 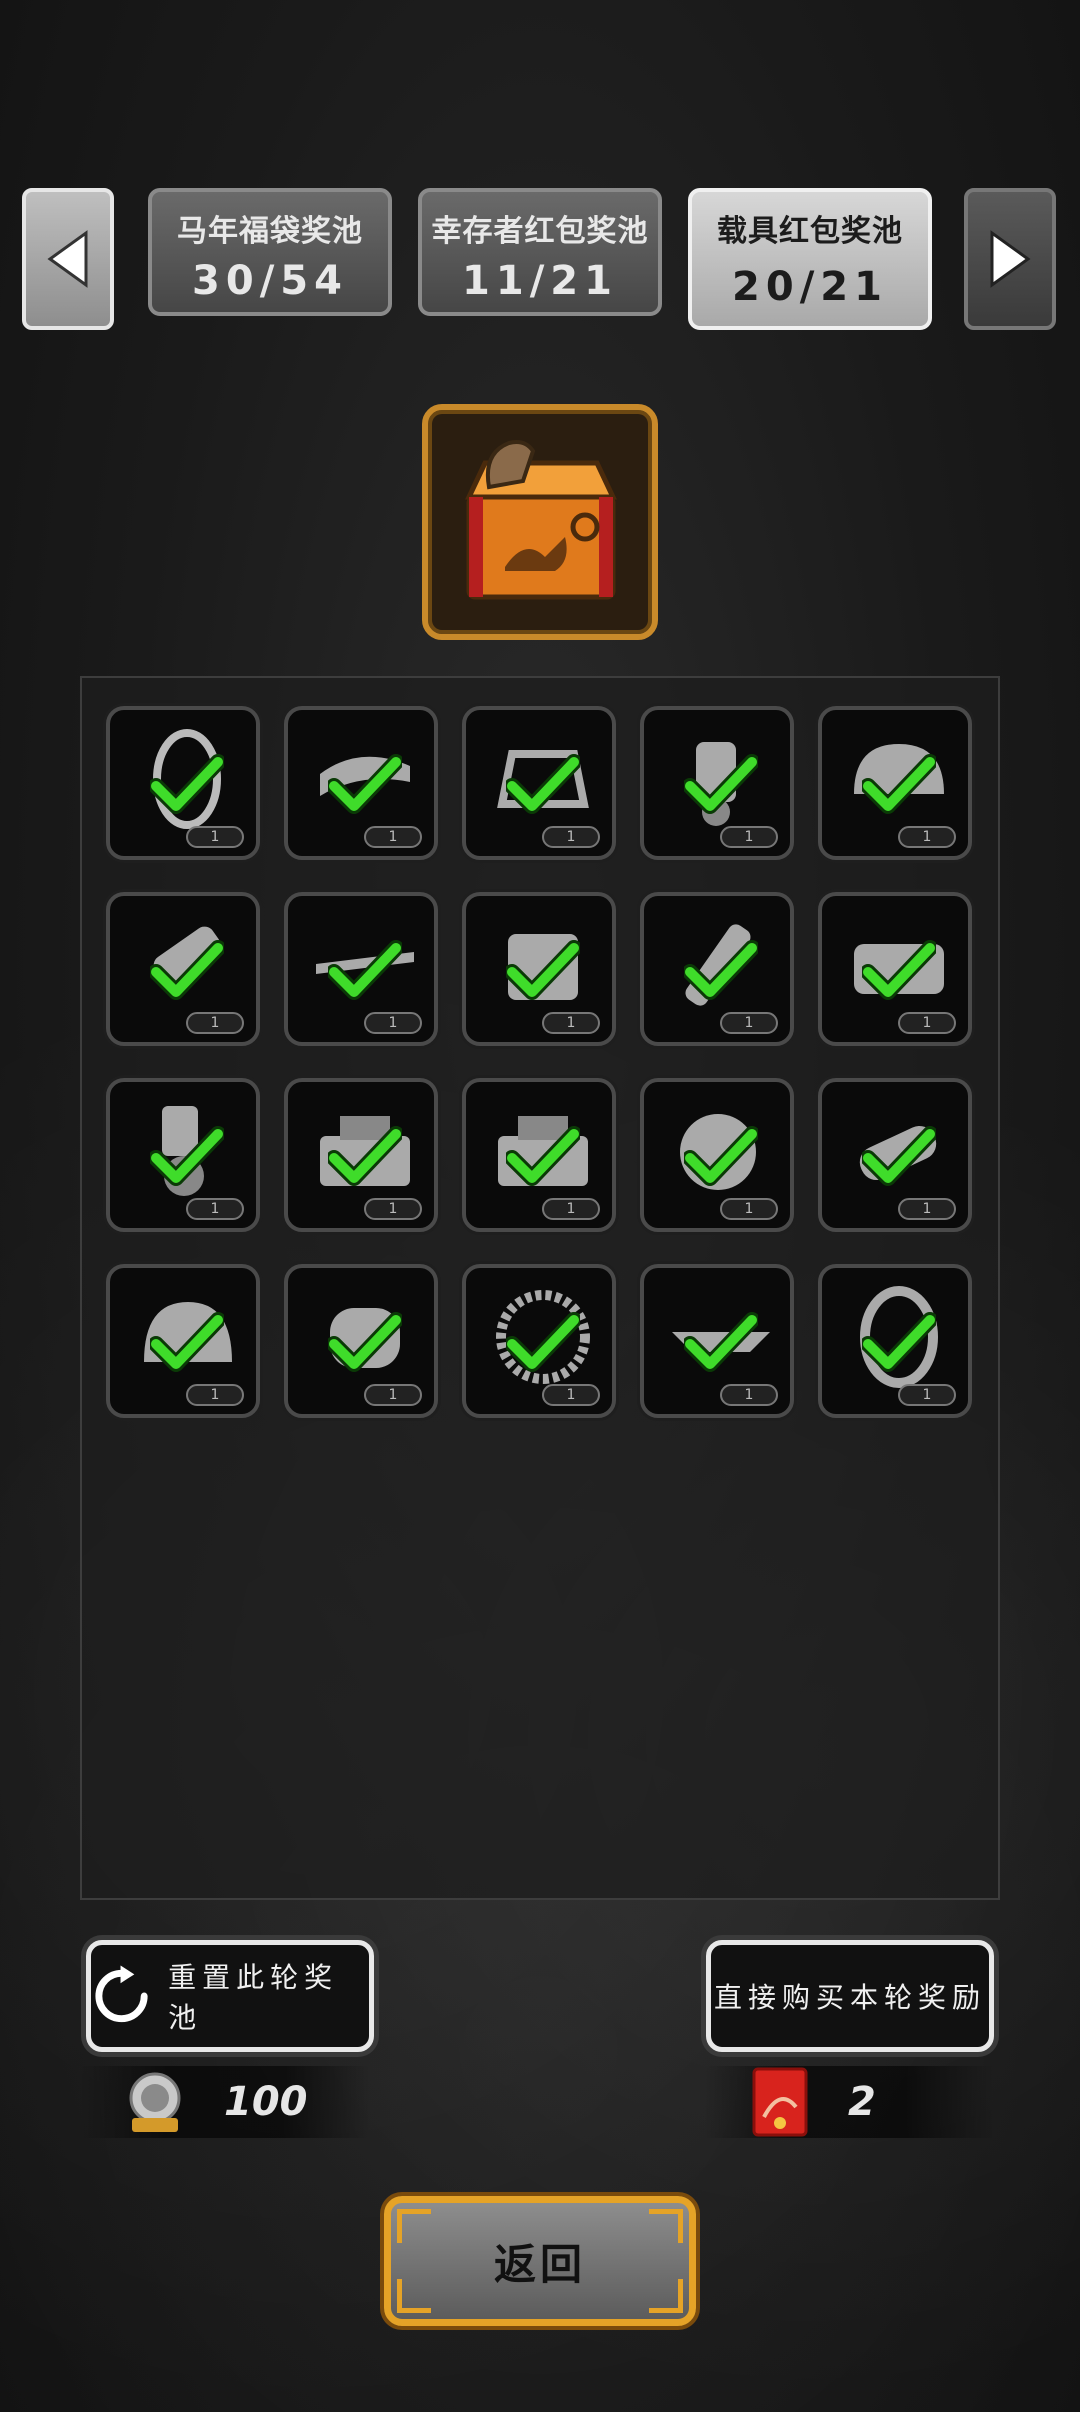 I want to click on tab-horse-year-pool: 马年福袋奖池 30/54, so click(x=270, y=252).